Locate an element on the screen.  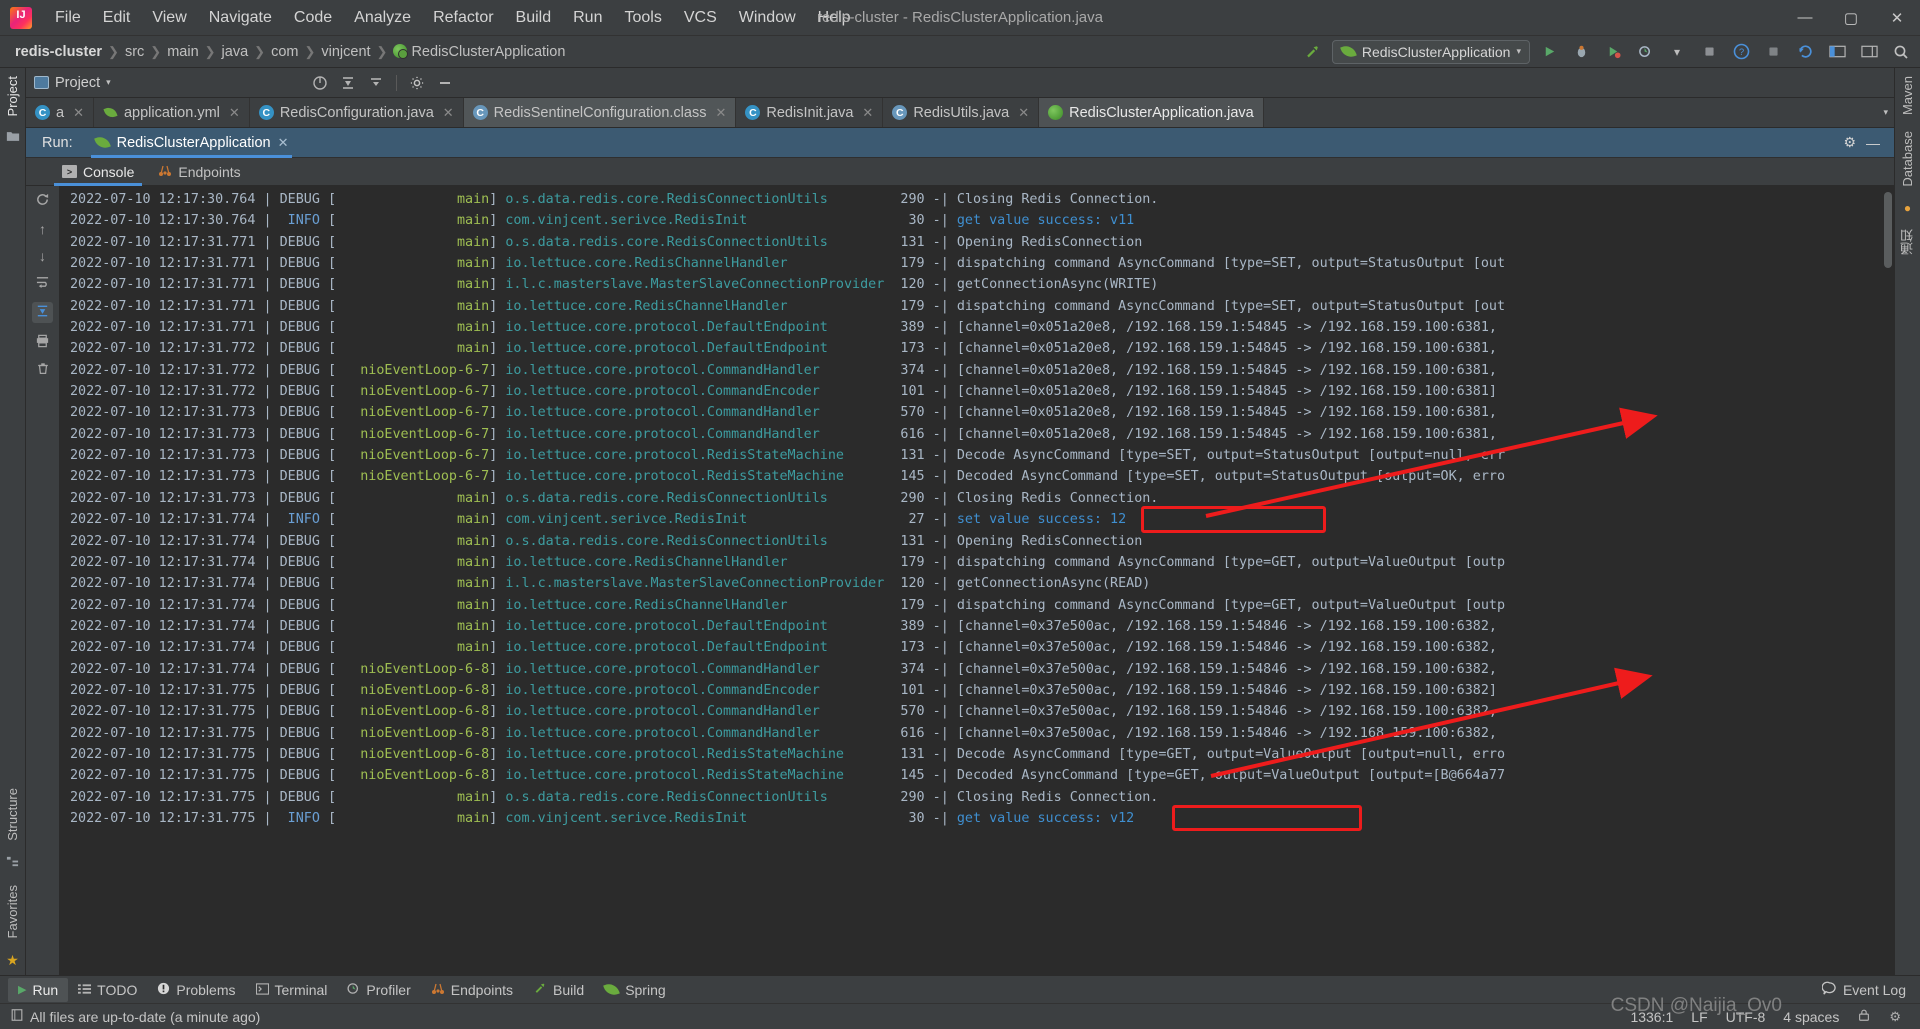
rail-item-project: Project is located at coordinates (12, 96).